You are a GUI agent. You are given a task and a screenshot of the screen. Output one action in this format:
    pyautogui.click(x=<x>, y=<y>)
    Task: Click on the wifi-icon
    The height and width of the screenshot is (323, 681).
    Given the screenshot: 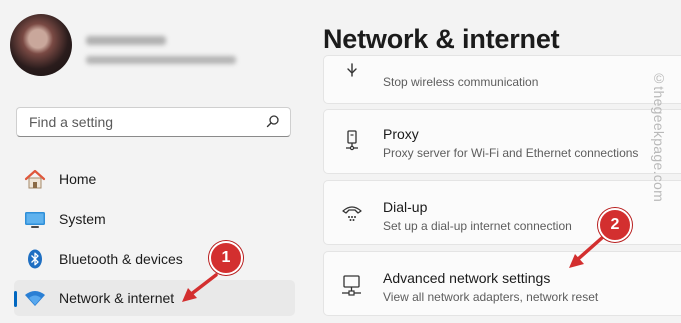 What is the action you would take?
    pyautogui.click(x=35, y=298)
    